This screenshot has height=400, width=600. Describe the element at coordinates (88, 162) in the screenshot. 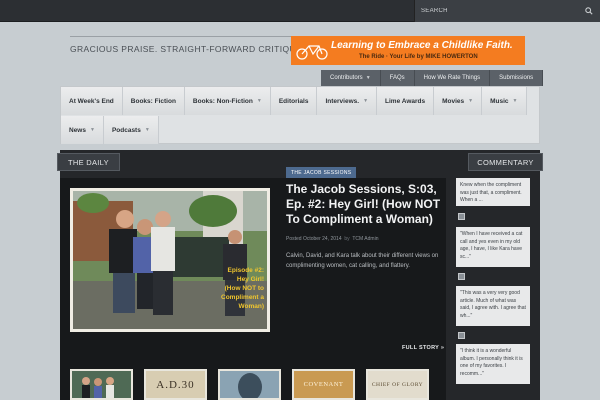

I see `section-tab-the-daily: THE DAILY` at that location.